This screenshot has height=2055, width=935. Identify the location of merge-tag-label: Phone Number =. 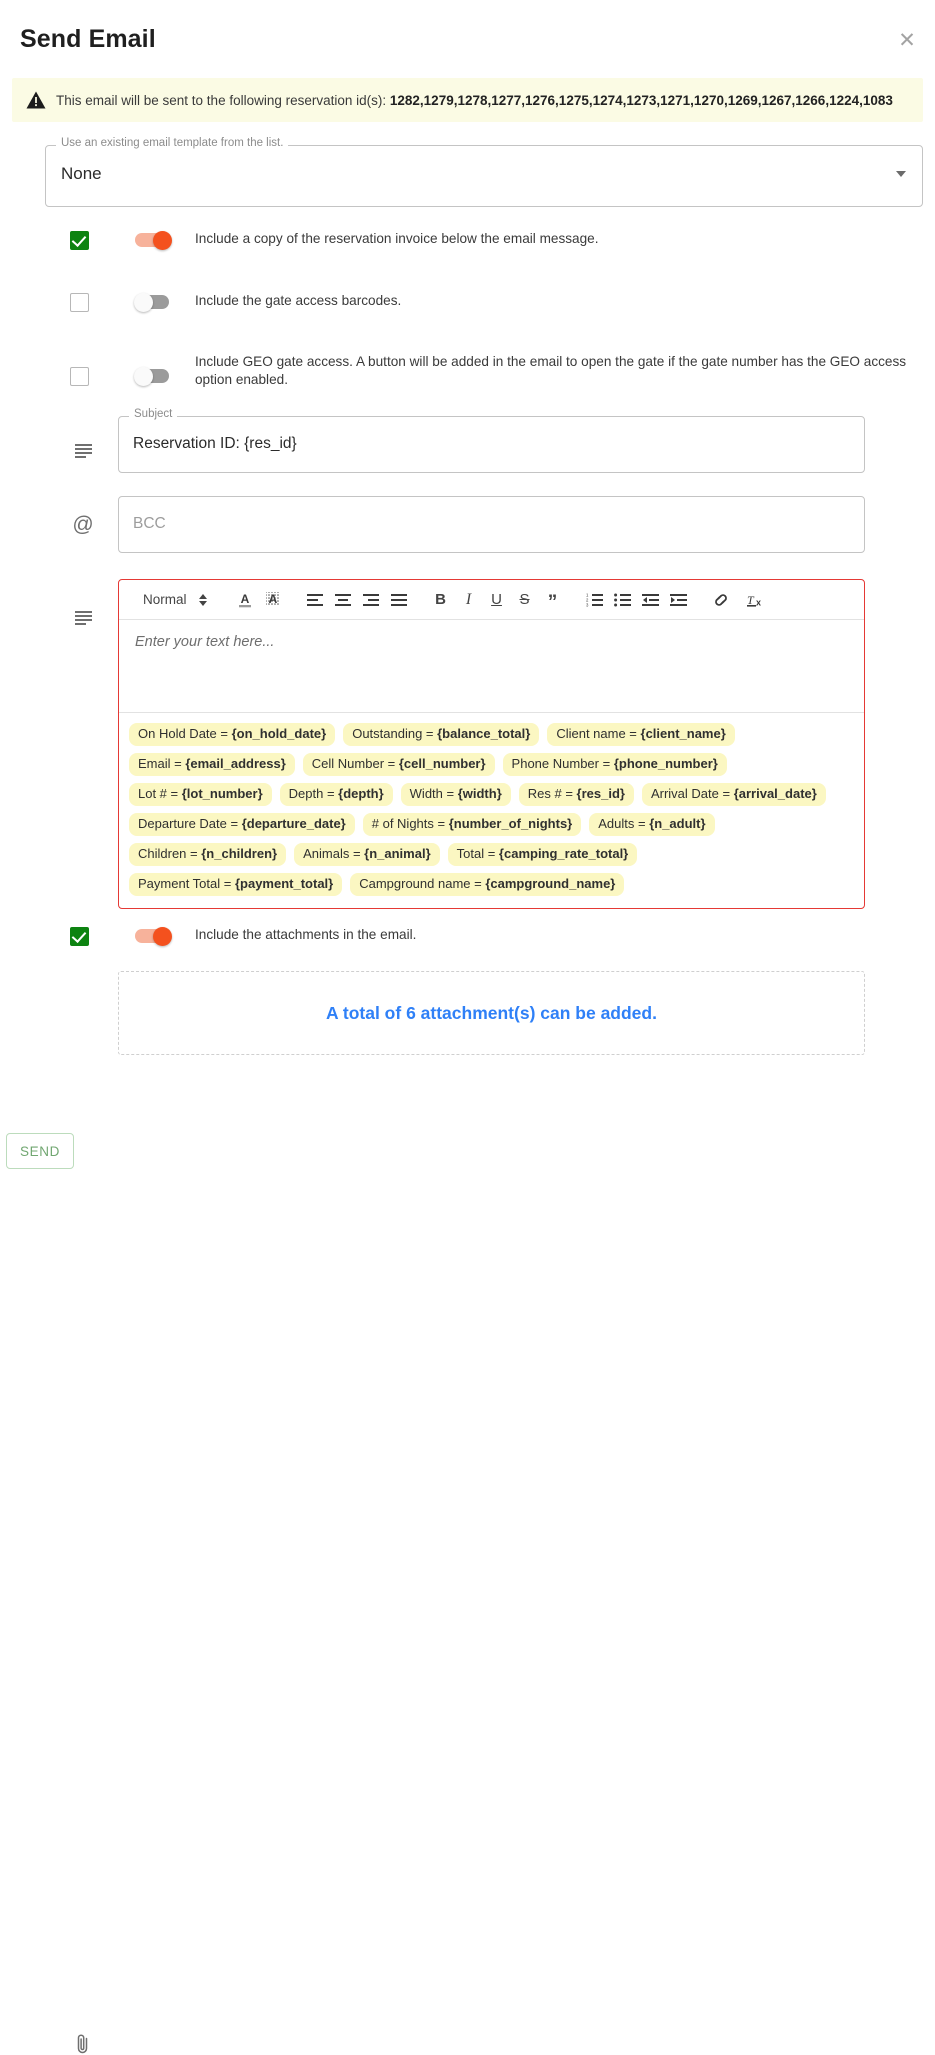
(562, 763).